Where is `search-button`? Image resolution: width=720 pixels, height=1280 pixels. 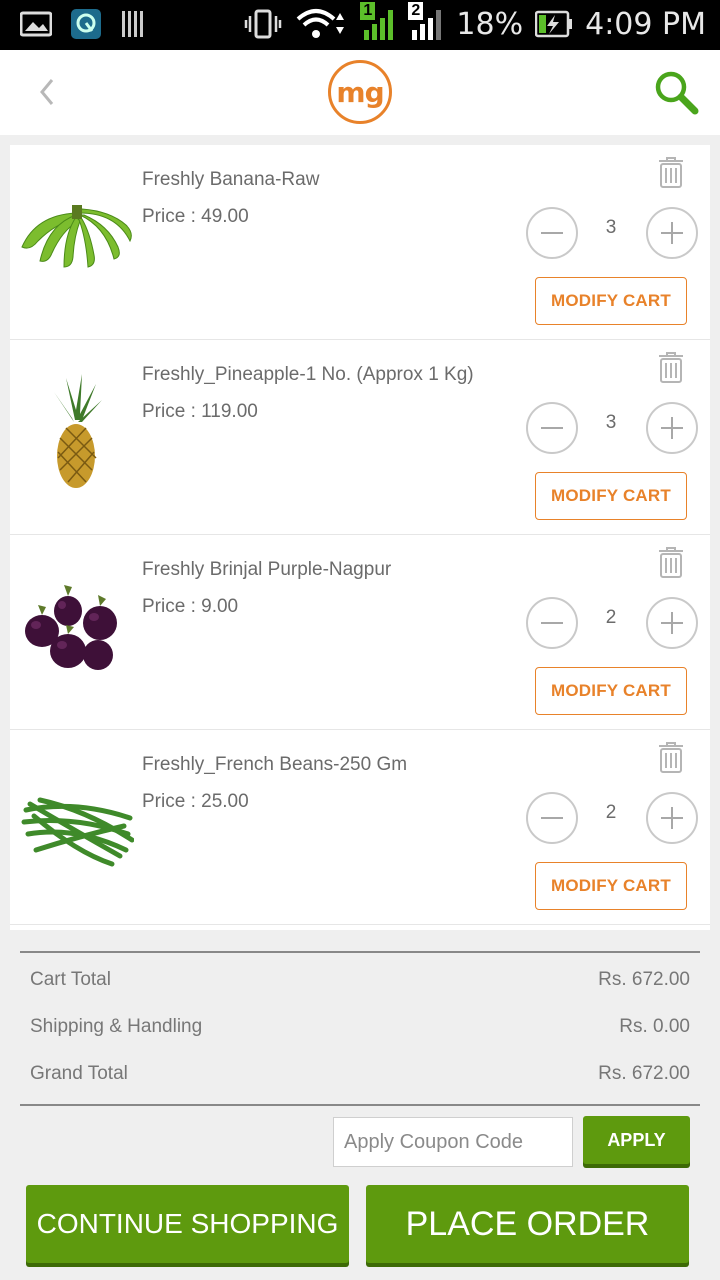 search-button is located at coordinates (677, 93).